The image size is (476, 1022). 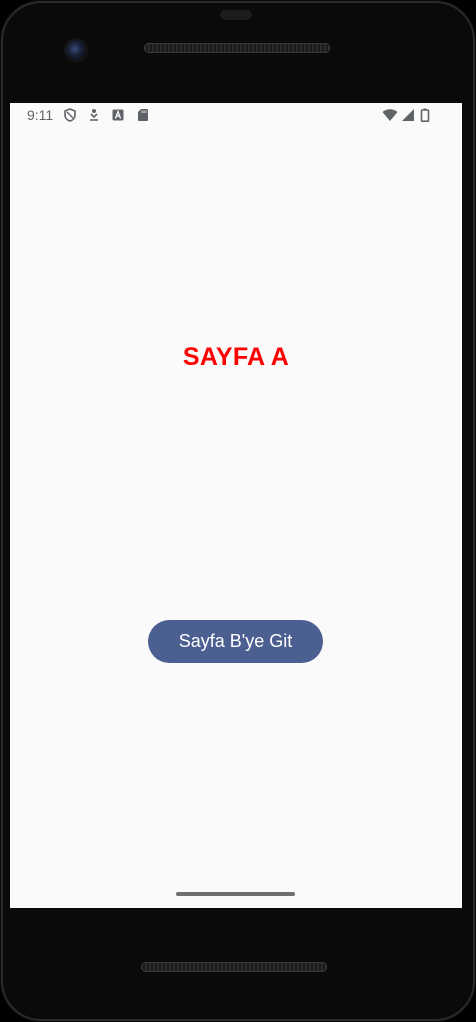 What do you see at coordinates (143, 115) in the screenshot?
I see `sd-card-icon` at bounding box center [143, 115].